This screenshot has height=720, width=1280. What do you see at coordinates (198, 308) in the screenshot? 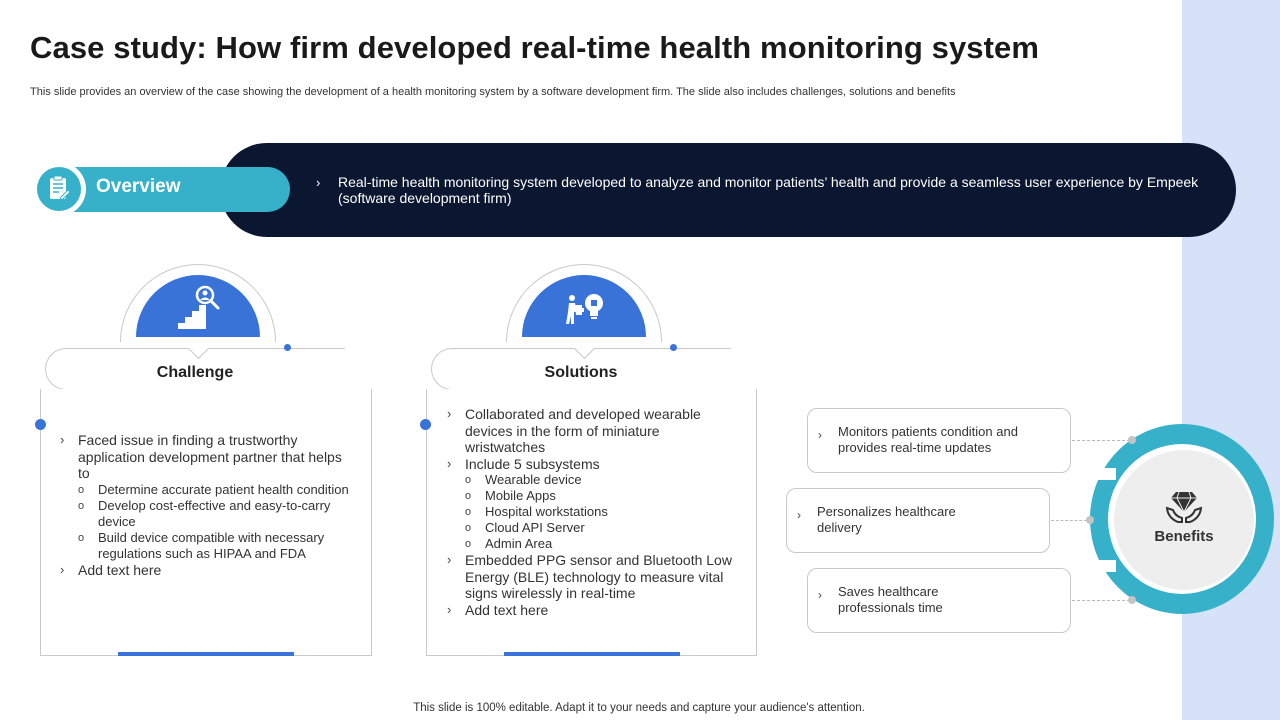
I see `stairs-magnifier-icon` at bounding box center [198, 308].